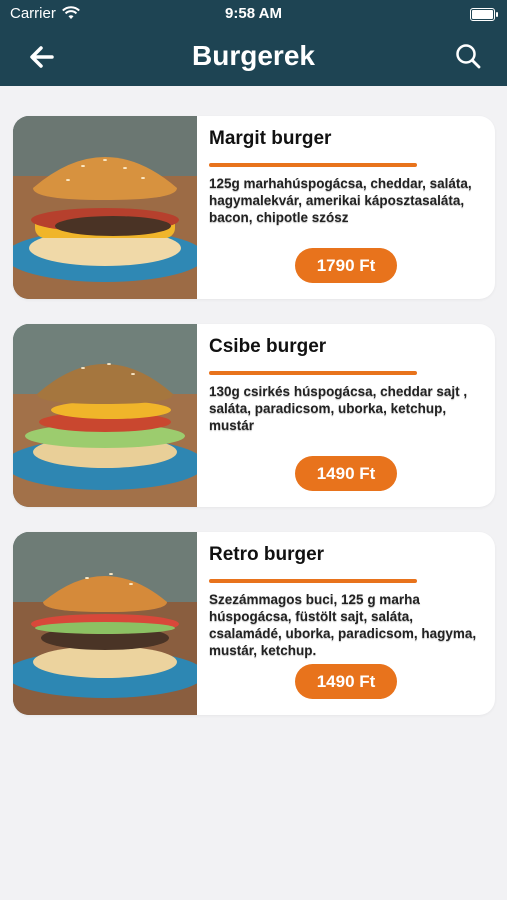 The width and height of the screenshot is (507, 900). What do you see at coordinates (268, 346) in the screenshot?
I see `burger-name: Csibe burger` at bounding box center [268, 346].